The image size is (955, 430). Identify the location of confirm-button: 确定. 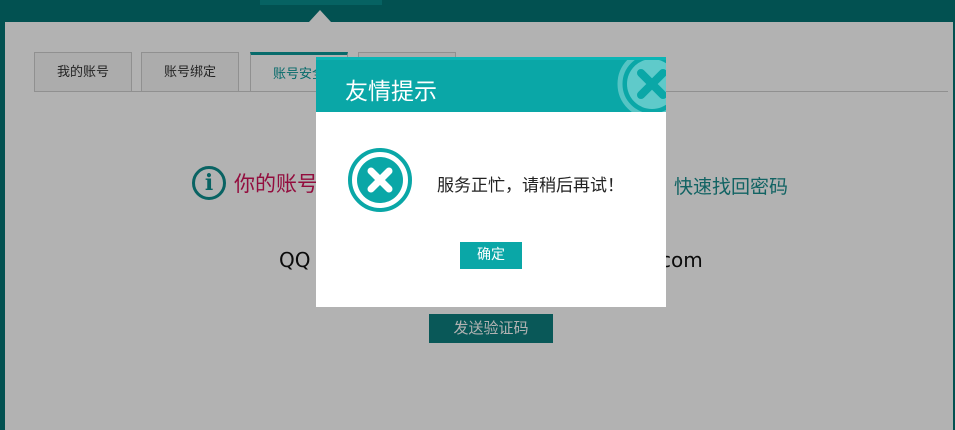
(491, 255).